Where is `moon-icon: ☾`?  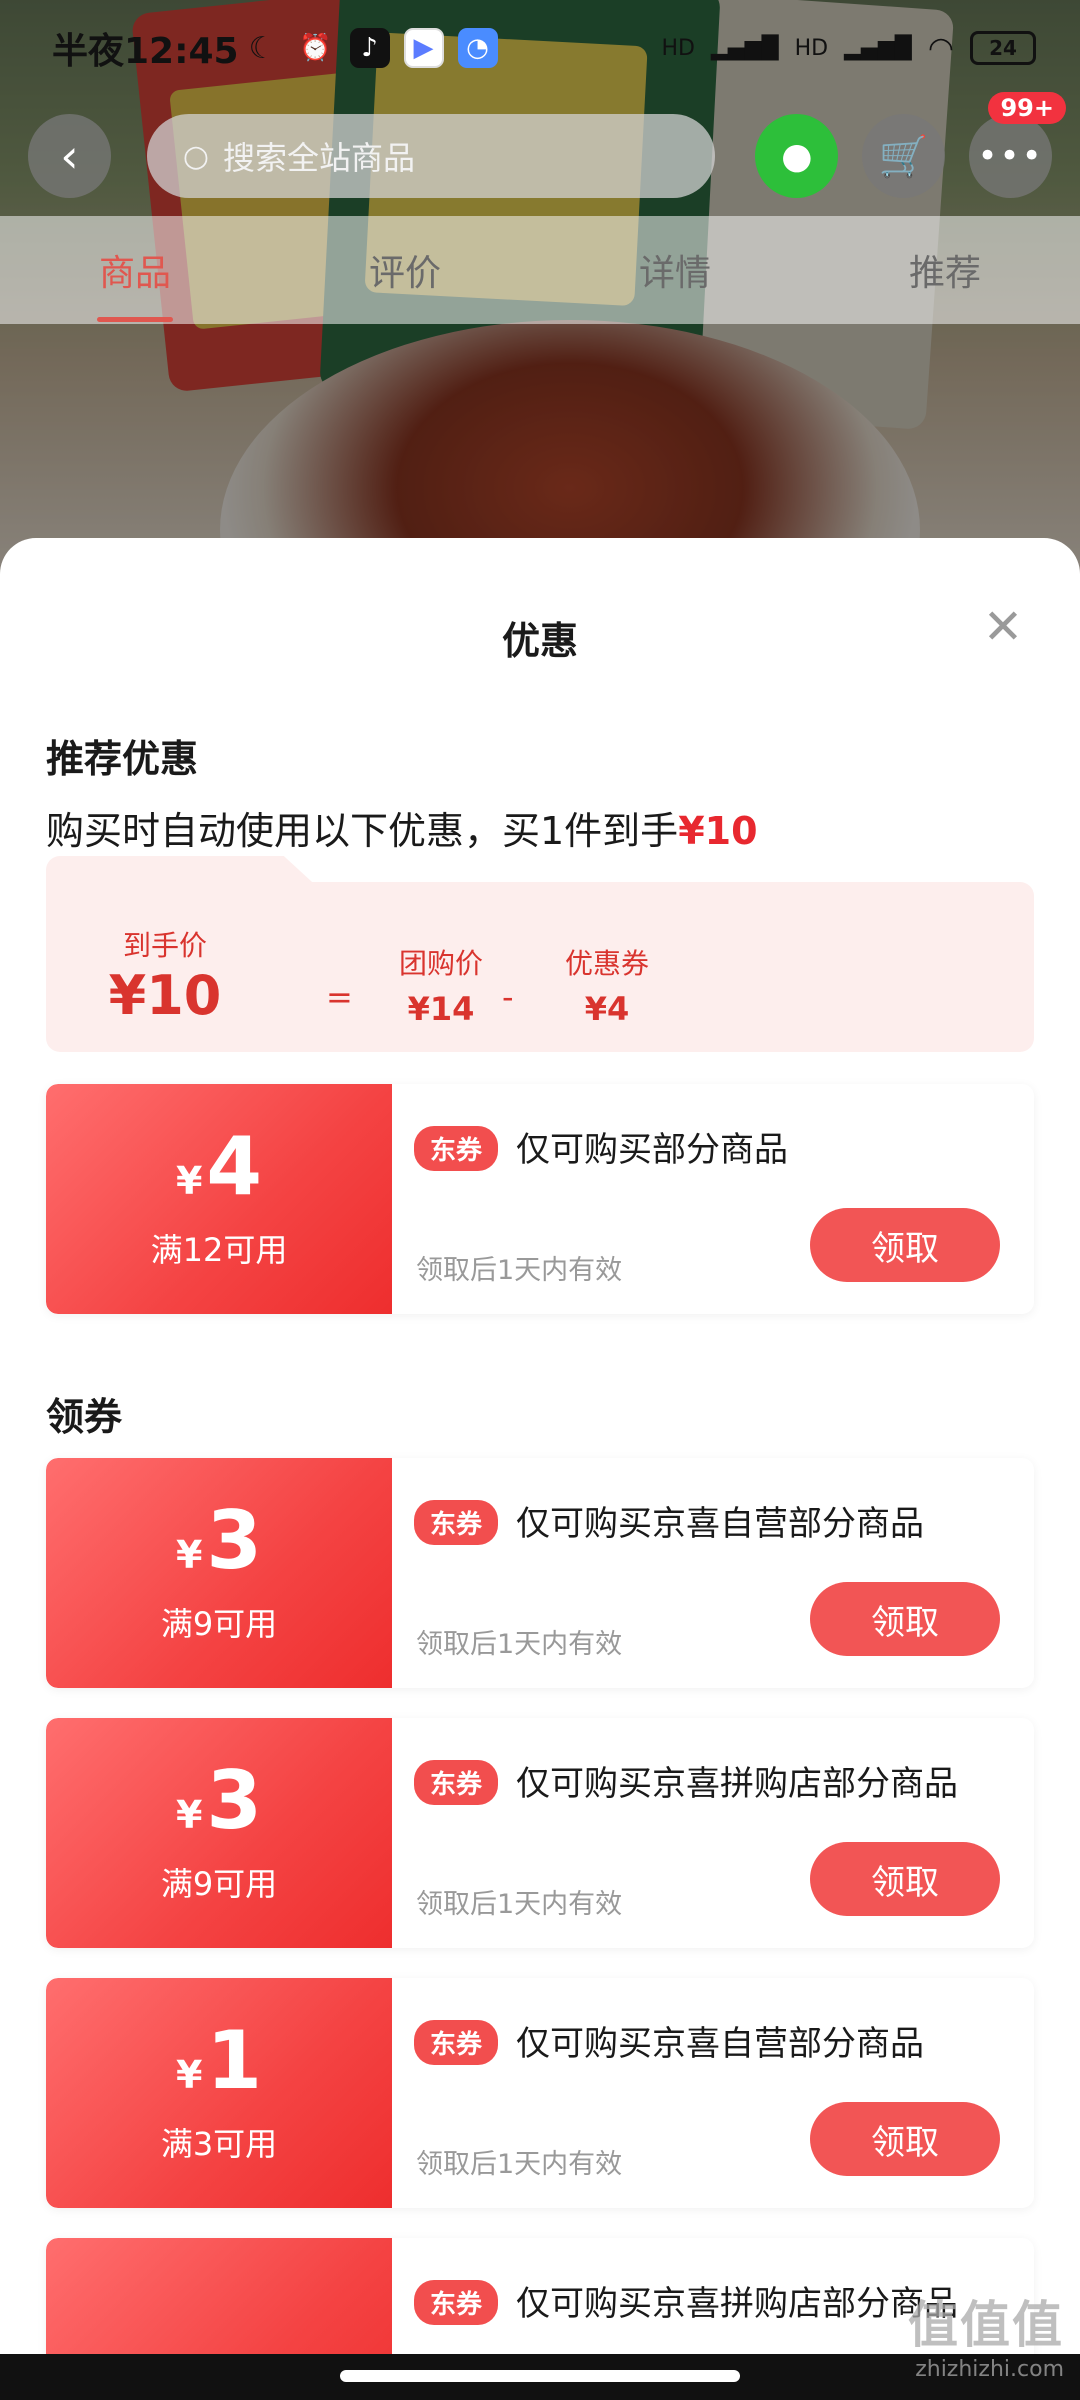
moon-icon: ☾ is located at coordinates (262, 48).